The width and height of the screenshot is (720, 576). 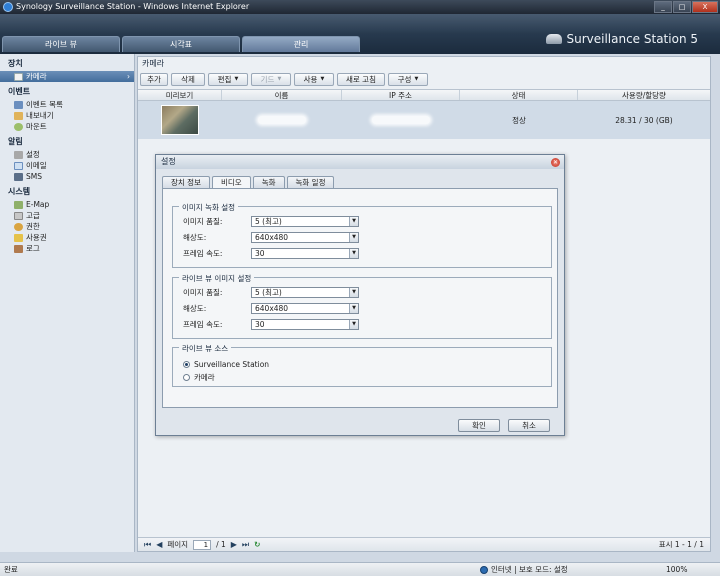 What do you see at coordinates (361, 79) in the screenshot?
I see `refresh-button: 새로 고침` at bounding box center [361, 79].